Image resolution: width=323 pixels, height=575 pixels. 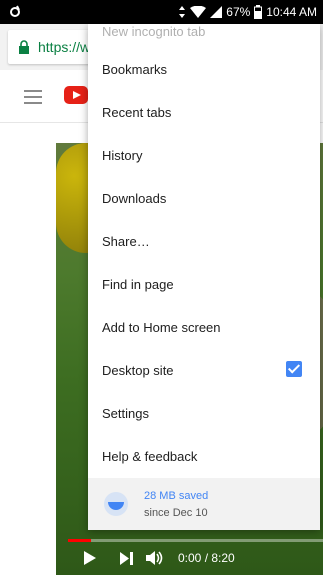 I want to click on data-saved-amount: 28 MB saved, so click(x=176, y=496).